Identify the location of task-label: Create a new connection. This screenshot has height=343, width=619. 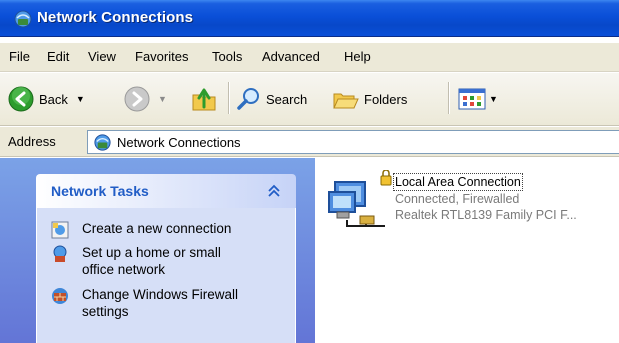
(157, 228).